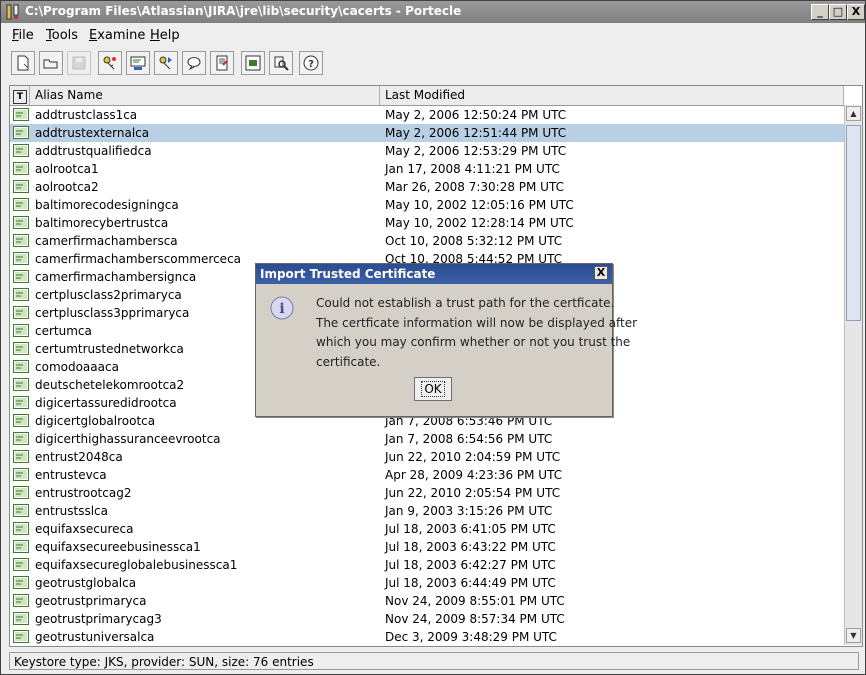 Image resolution: width=866 pixels, height=675 pixels. Describe the element at coordinates (92, 133) in the screenshot. I see `alias-cell: addtrustexternalca` at that location.